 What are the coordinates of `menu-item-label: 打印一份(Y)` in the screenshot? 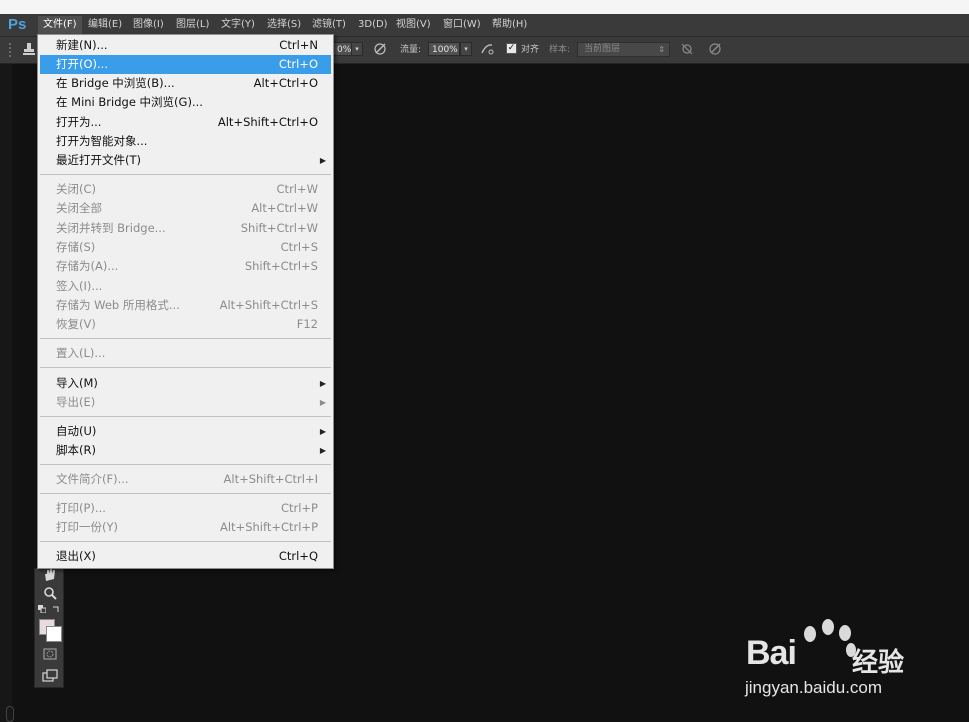 It's located at (87, 527).